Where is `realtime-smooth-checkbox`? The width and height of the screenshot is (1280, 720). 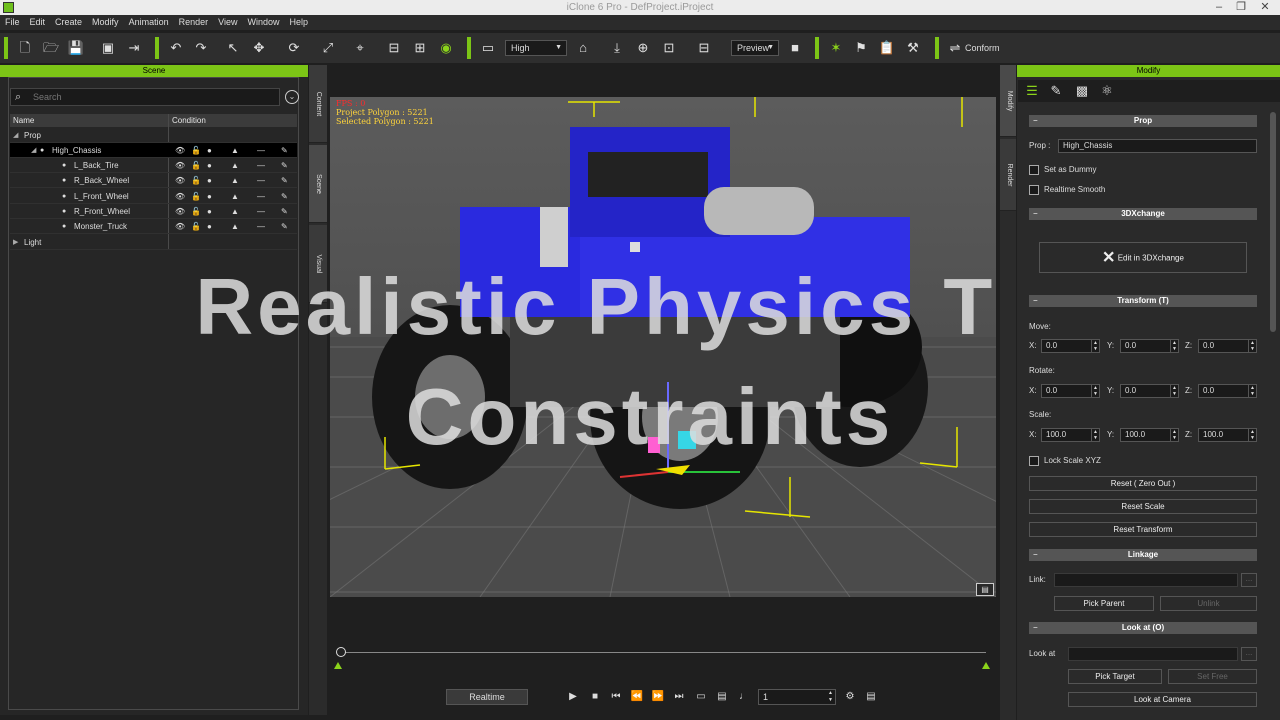
realtime-smooth-checkbox is located at coordinates (1034, 190).